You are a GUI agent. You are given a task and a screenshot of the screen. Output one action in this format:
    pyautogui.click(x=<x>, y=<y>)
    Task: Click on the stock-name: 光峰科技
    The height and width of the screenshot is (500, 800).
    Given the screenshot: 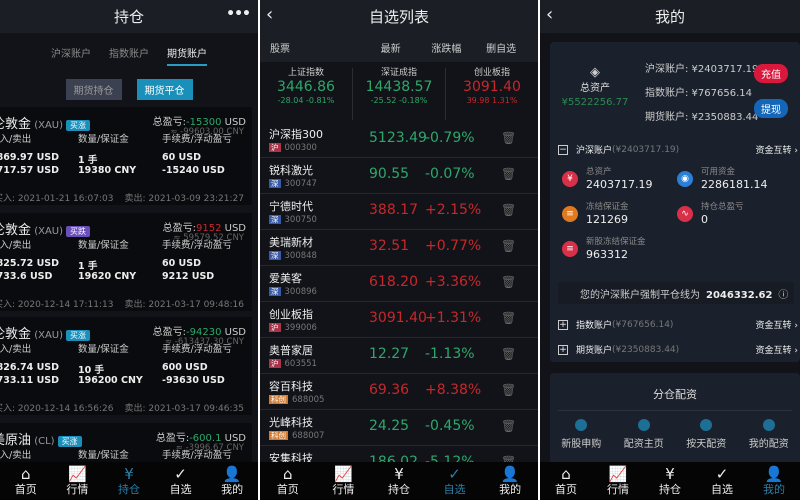 What is the action you would take?
    pyautogui.click(x=291, y=422)
    